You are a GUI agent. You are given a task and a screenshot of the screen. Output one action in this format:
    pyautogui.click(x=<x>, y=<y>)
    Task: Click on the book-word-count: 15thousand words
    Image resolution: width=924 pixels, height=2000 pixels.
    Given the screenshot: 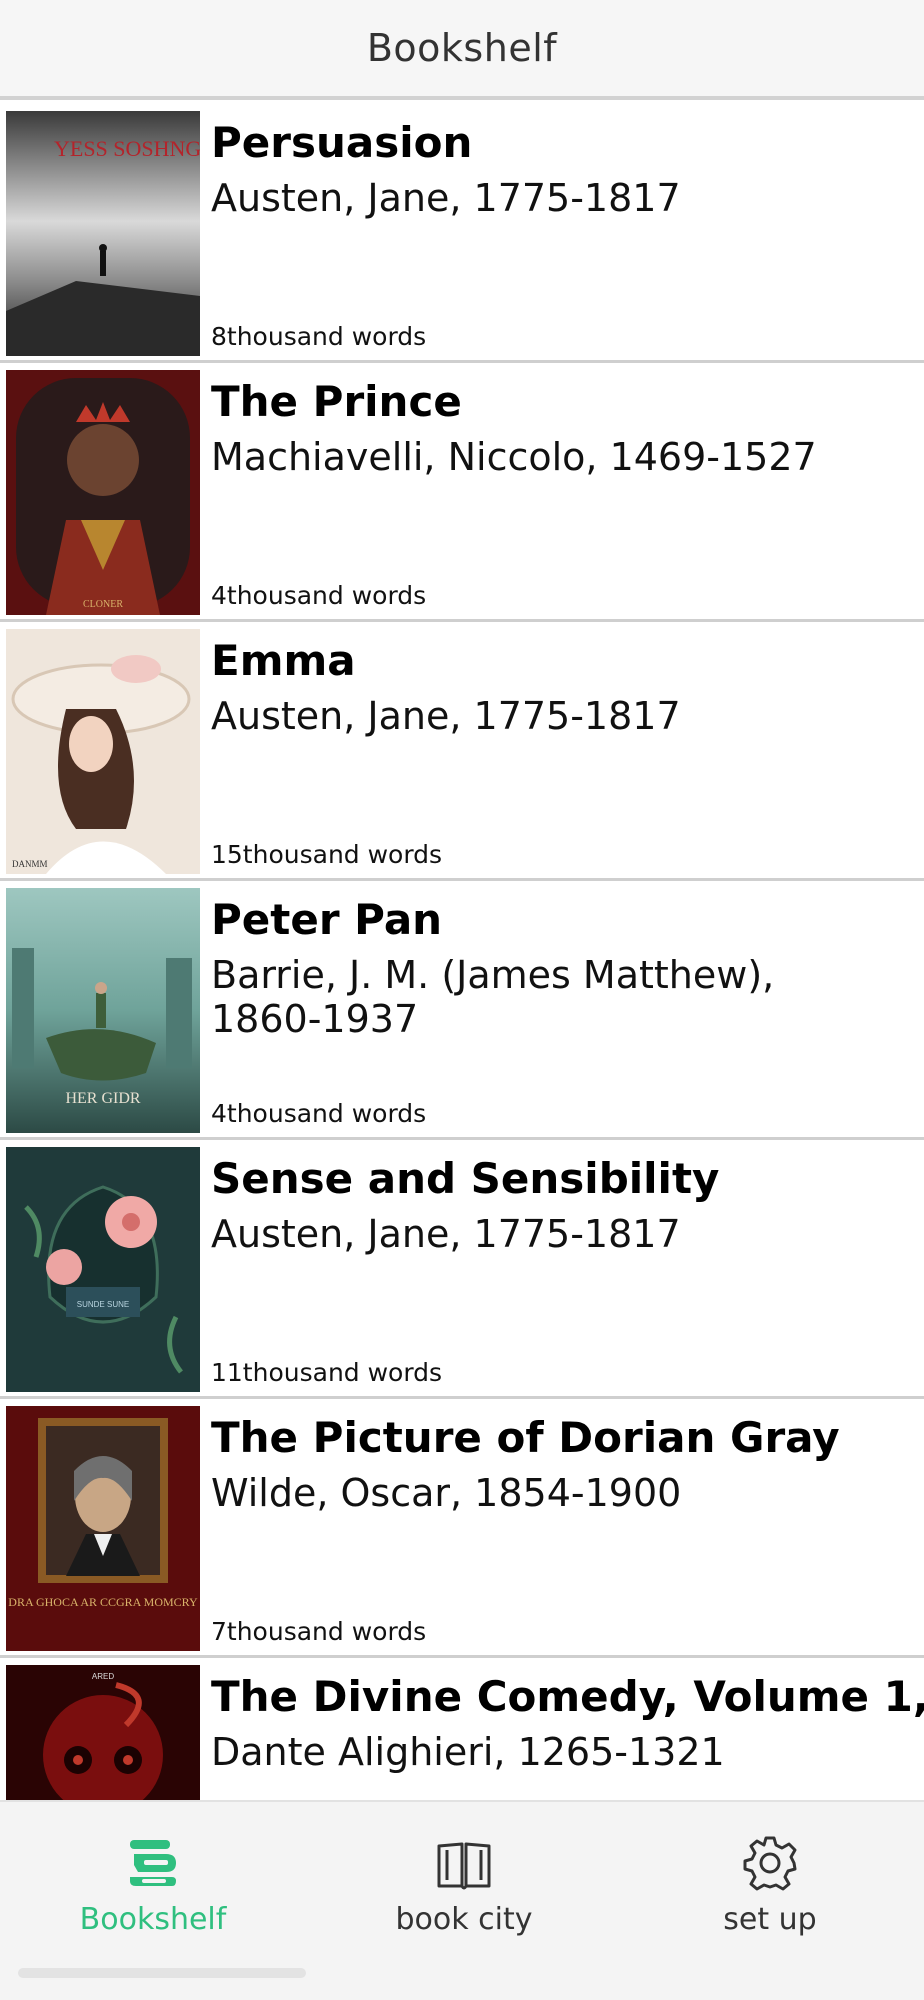 What is the action you would take?
    pyautogui.click(x=327, y=854)
    